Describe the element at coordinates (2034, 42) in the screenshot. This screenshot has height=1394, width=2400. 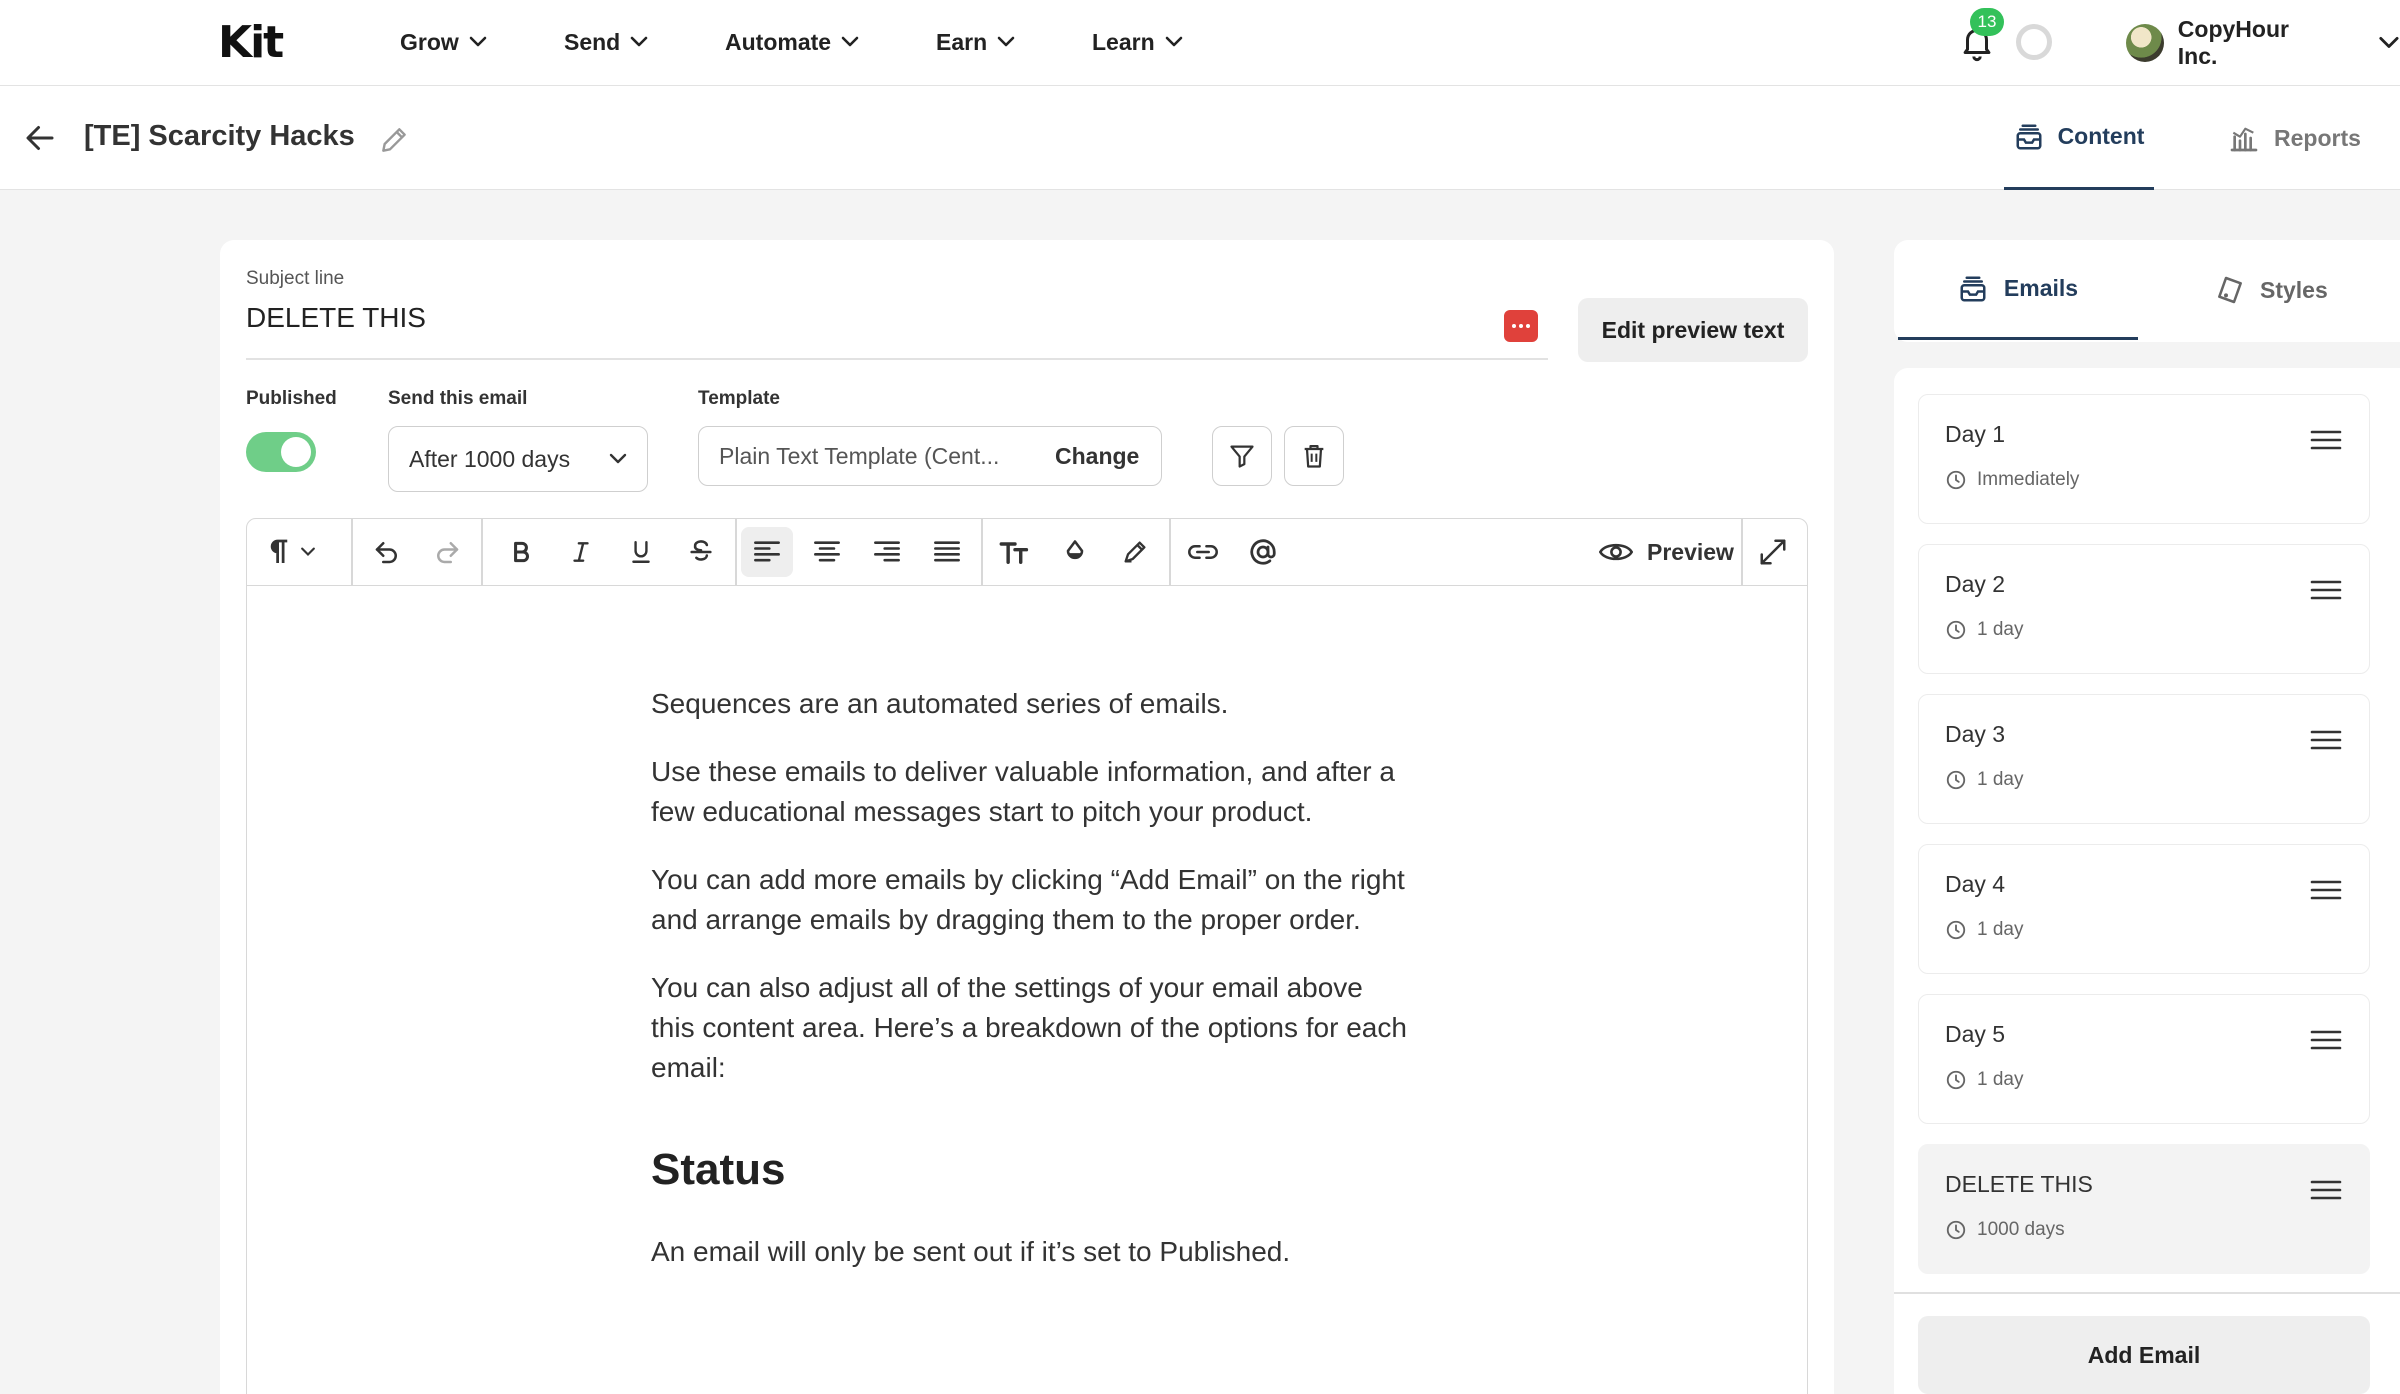
I see `status-indicator` at that location.